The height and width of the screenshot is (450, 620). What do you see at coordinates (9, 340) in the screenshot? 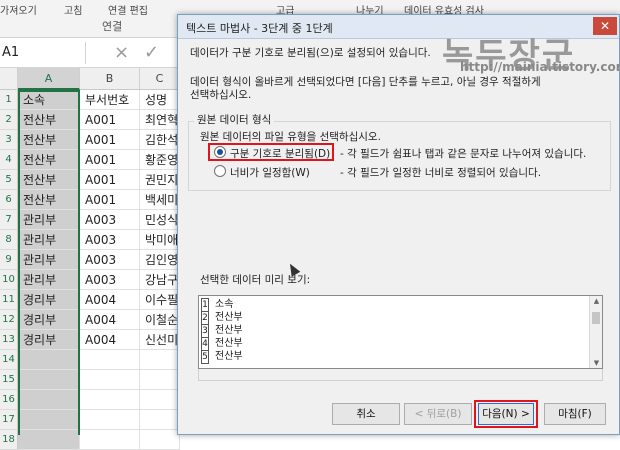
I see `row-header: 13` at bounding box center [9, 340].